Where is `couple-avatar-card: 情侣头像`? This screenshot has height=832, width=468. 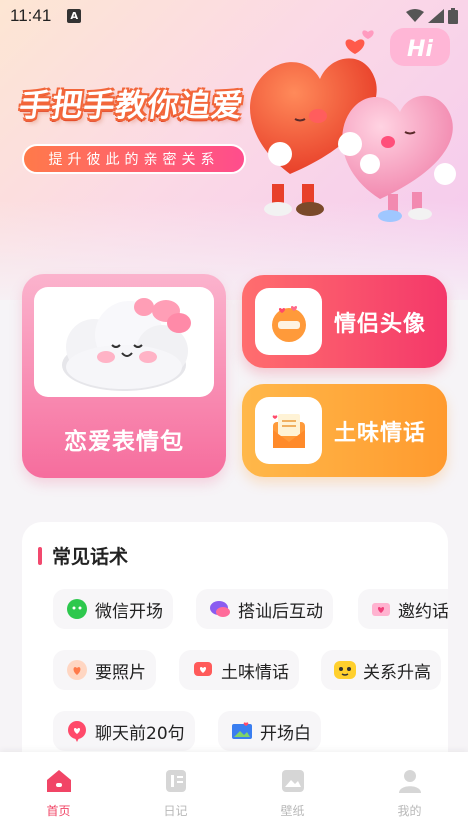
couple-avatar-card: 情侣头像 is located at coordinates (344, 321).